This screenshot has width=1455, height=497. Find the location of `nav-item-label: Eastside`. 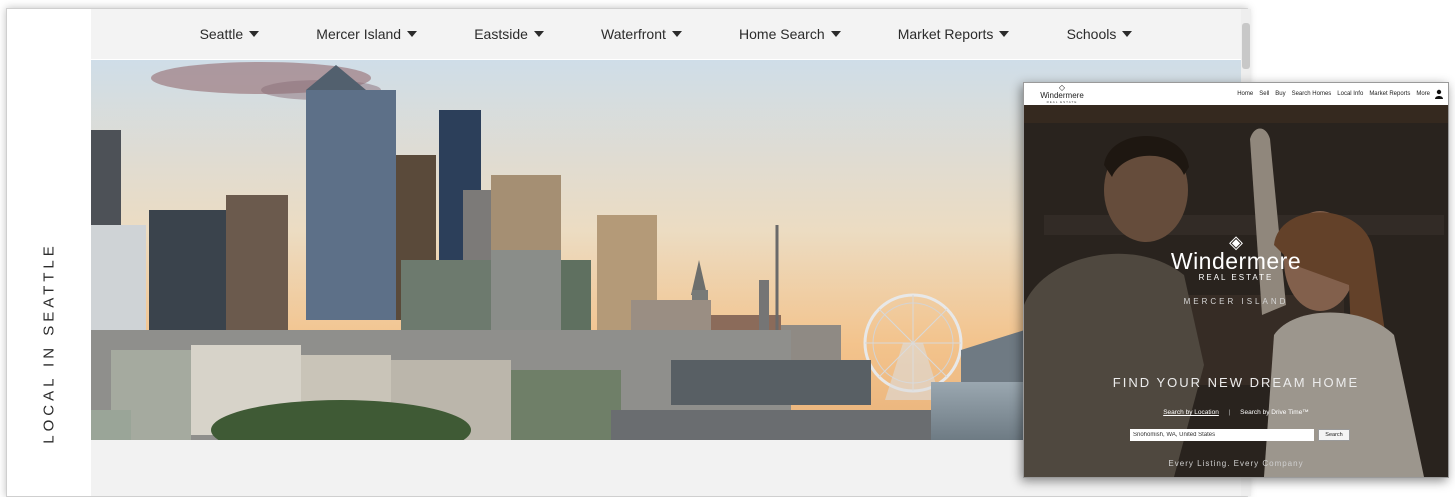

nav-item-label: Eastside is located at coordinates (501, 34).